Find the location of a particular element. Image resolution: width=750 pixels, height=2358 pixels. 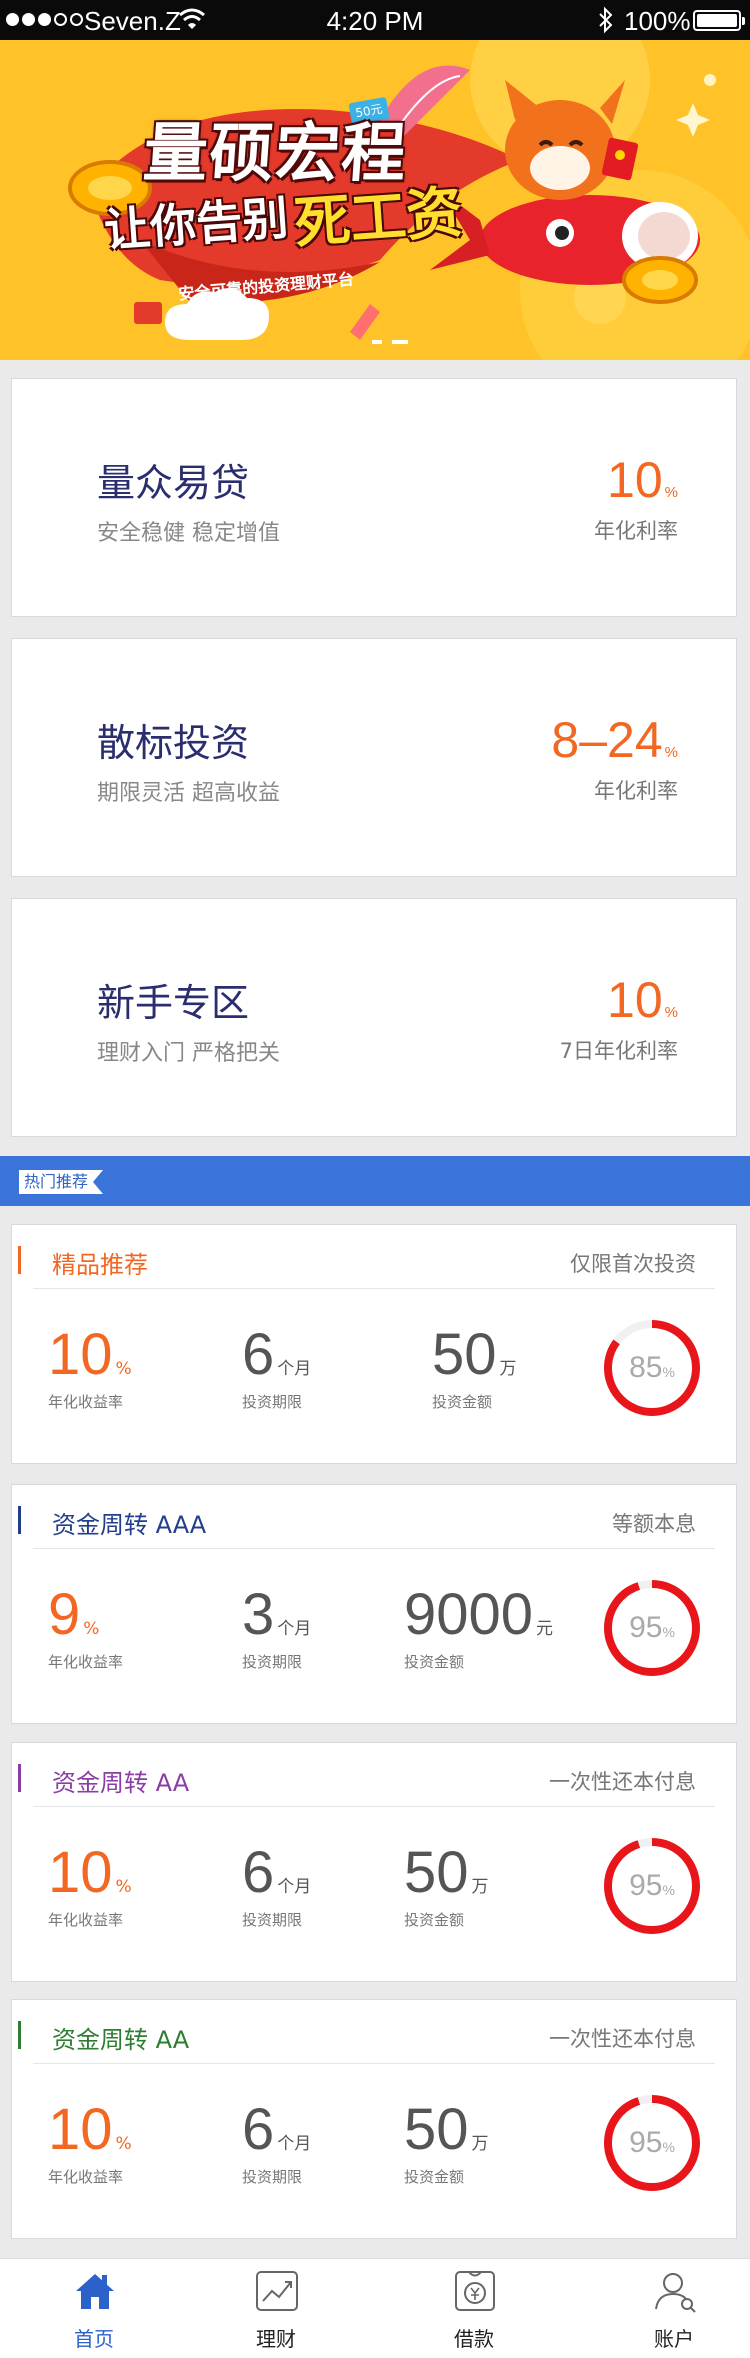

metric-amount: 9000 元 投资金额 is located at coordinates (479, 1627).